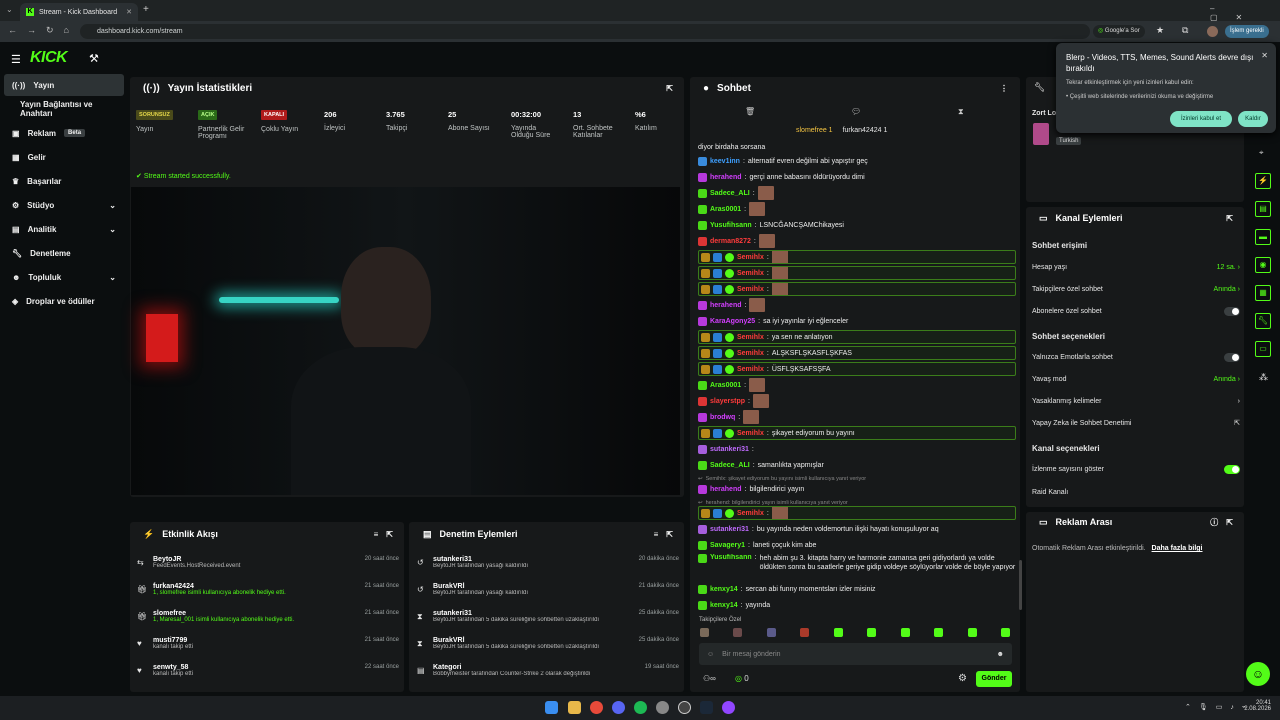 Image resolution: width=1280 pixels, height=720 pixels. What do you see at coordinates (551, 707) in the screenshot?
I see `windows-start-icon` at bounding box center [551, 707].